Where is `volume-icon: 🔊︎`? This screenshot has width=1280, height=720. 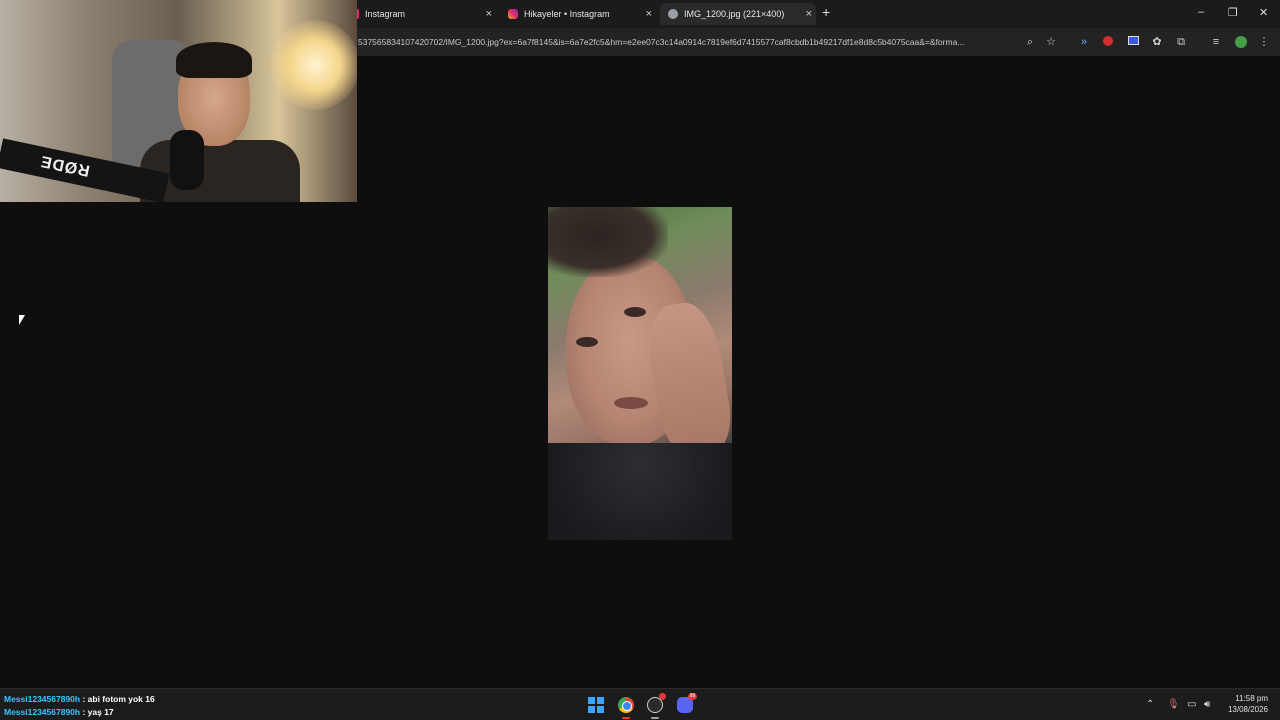
volume-icon: 🔊︎ is located at coordinates (1207, 704).